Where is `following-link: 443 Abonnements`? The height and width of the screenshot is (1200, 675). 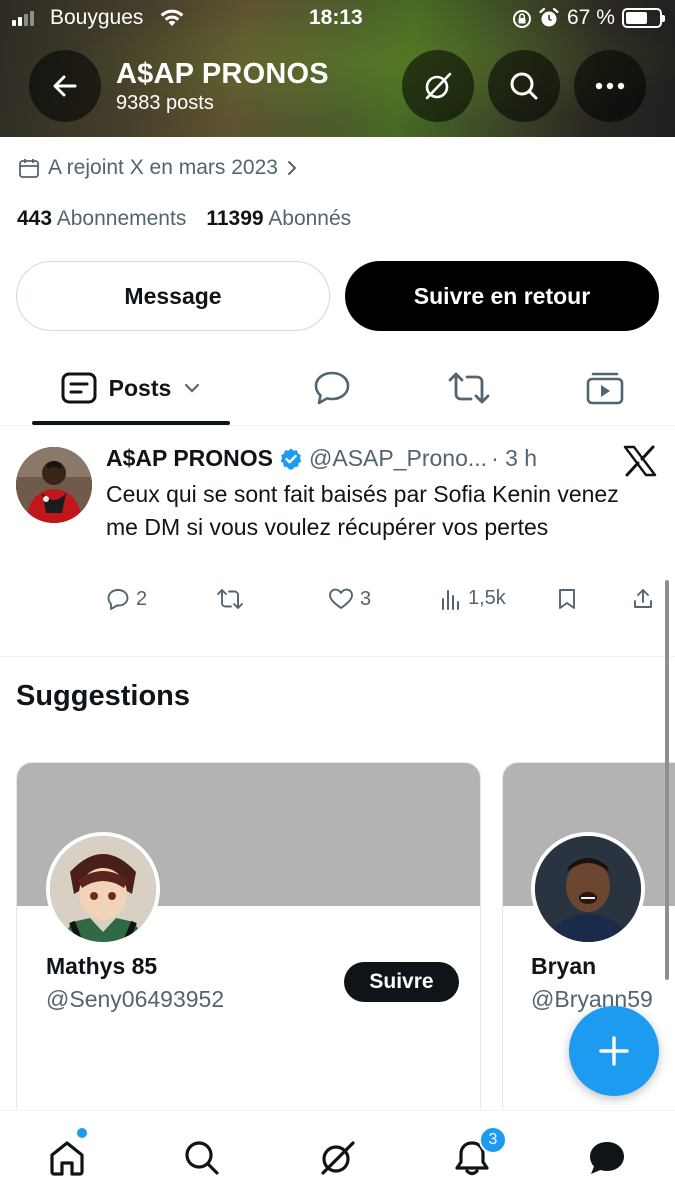
following-link: 443 Abonnements is located at coordinates (101, 219).